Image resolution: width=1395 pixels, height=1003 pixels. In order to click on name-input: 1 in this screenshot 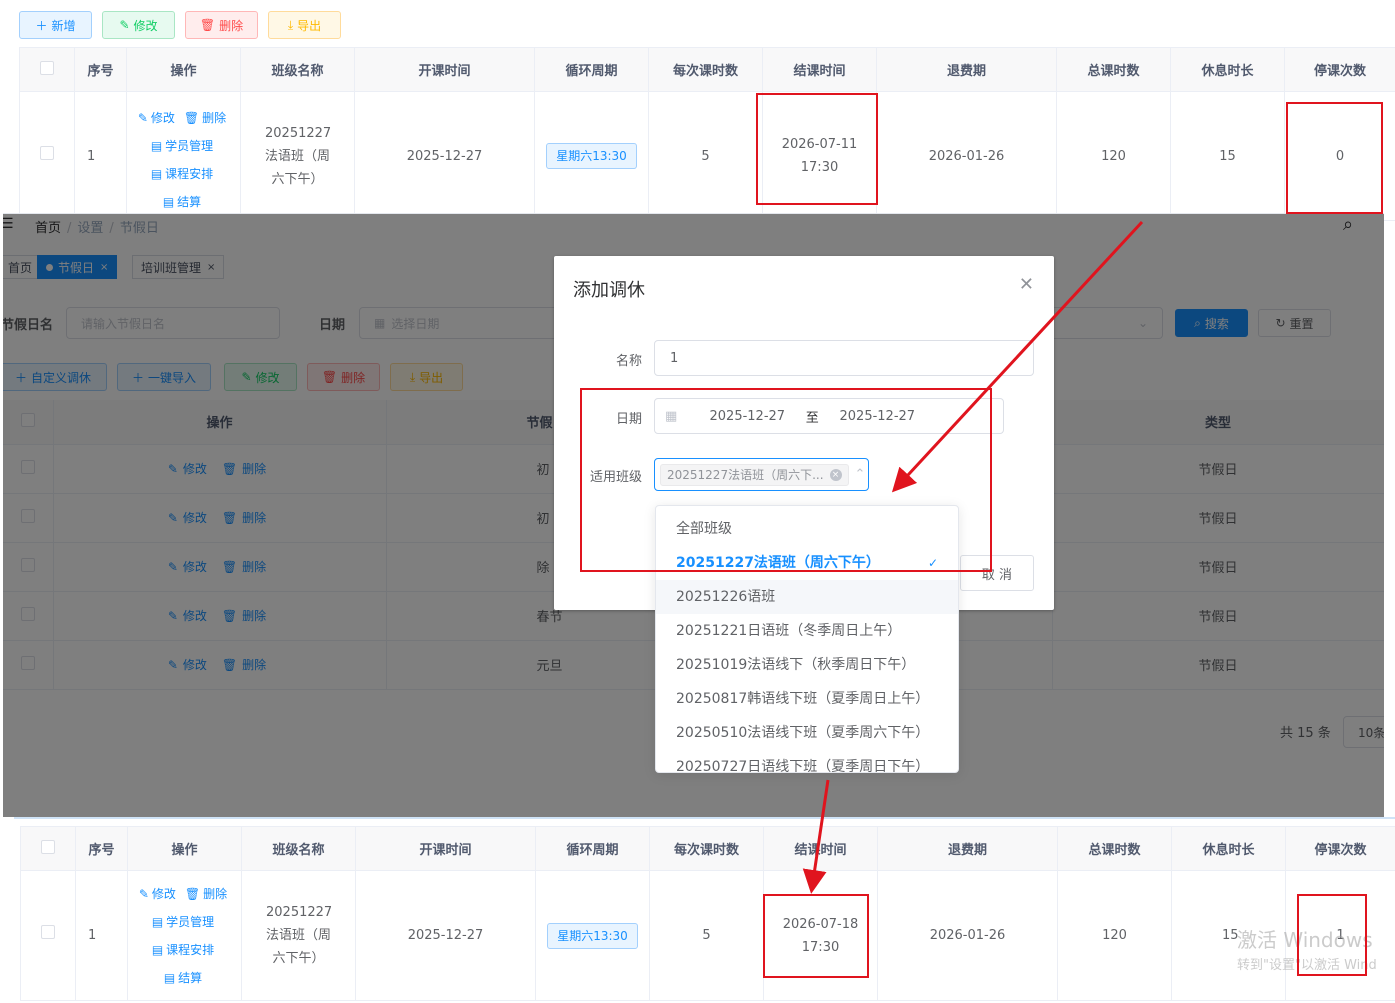, I will do `click(844, 358)`.